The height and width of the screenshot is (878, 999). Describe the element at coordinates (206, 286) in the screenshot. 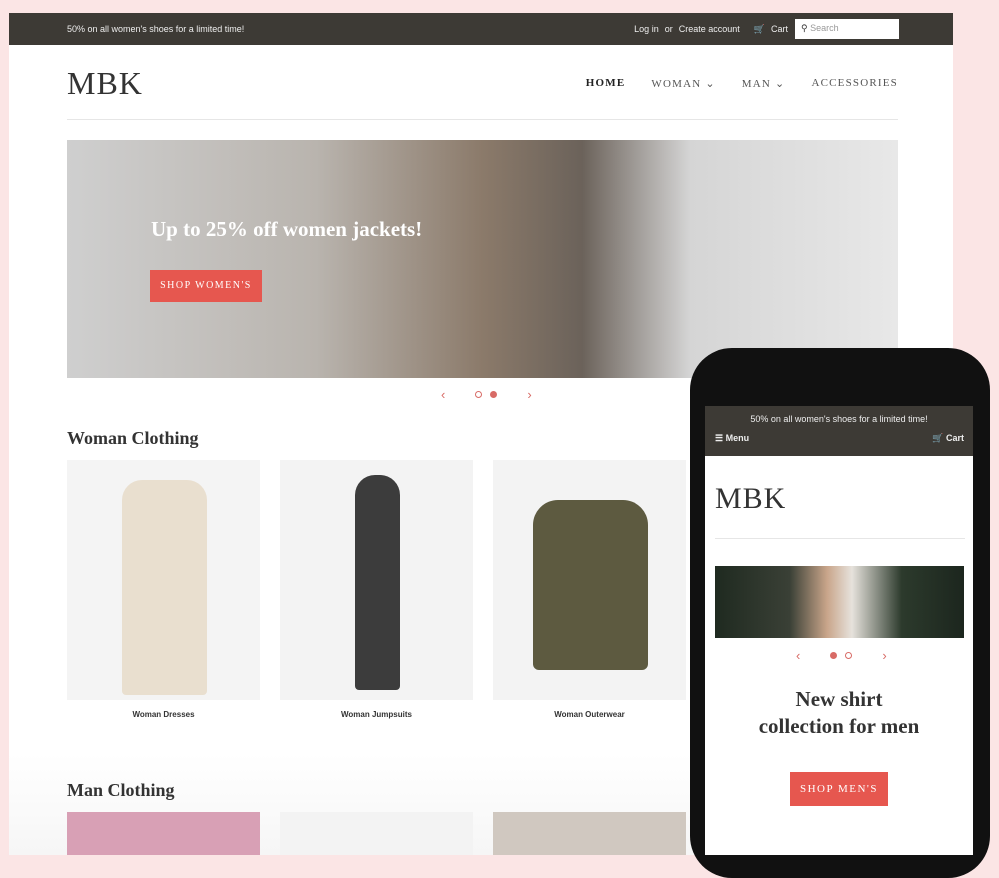

I see `shop-womens-button: SHOP WOMEN'S` at that location.